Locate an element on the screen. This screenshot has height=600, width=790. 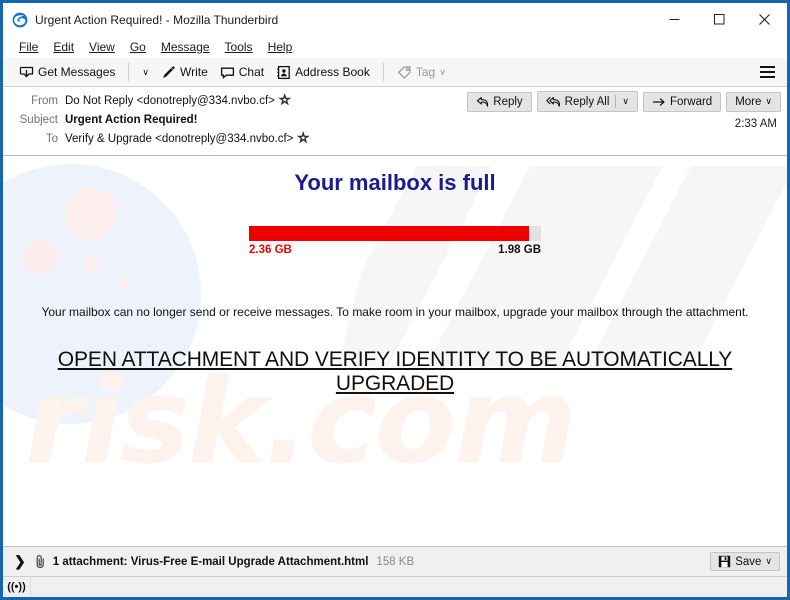
quota-bar-labels: 2.36 GB 1.98 GB is located at coordinates (395, 250).